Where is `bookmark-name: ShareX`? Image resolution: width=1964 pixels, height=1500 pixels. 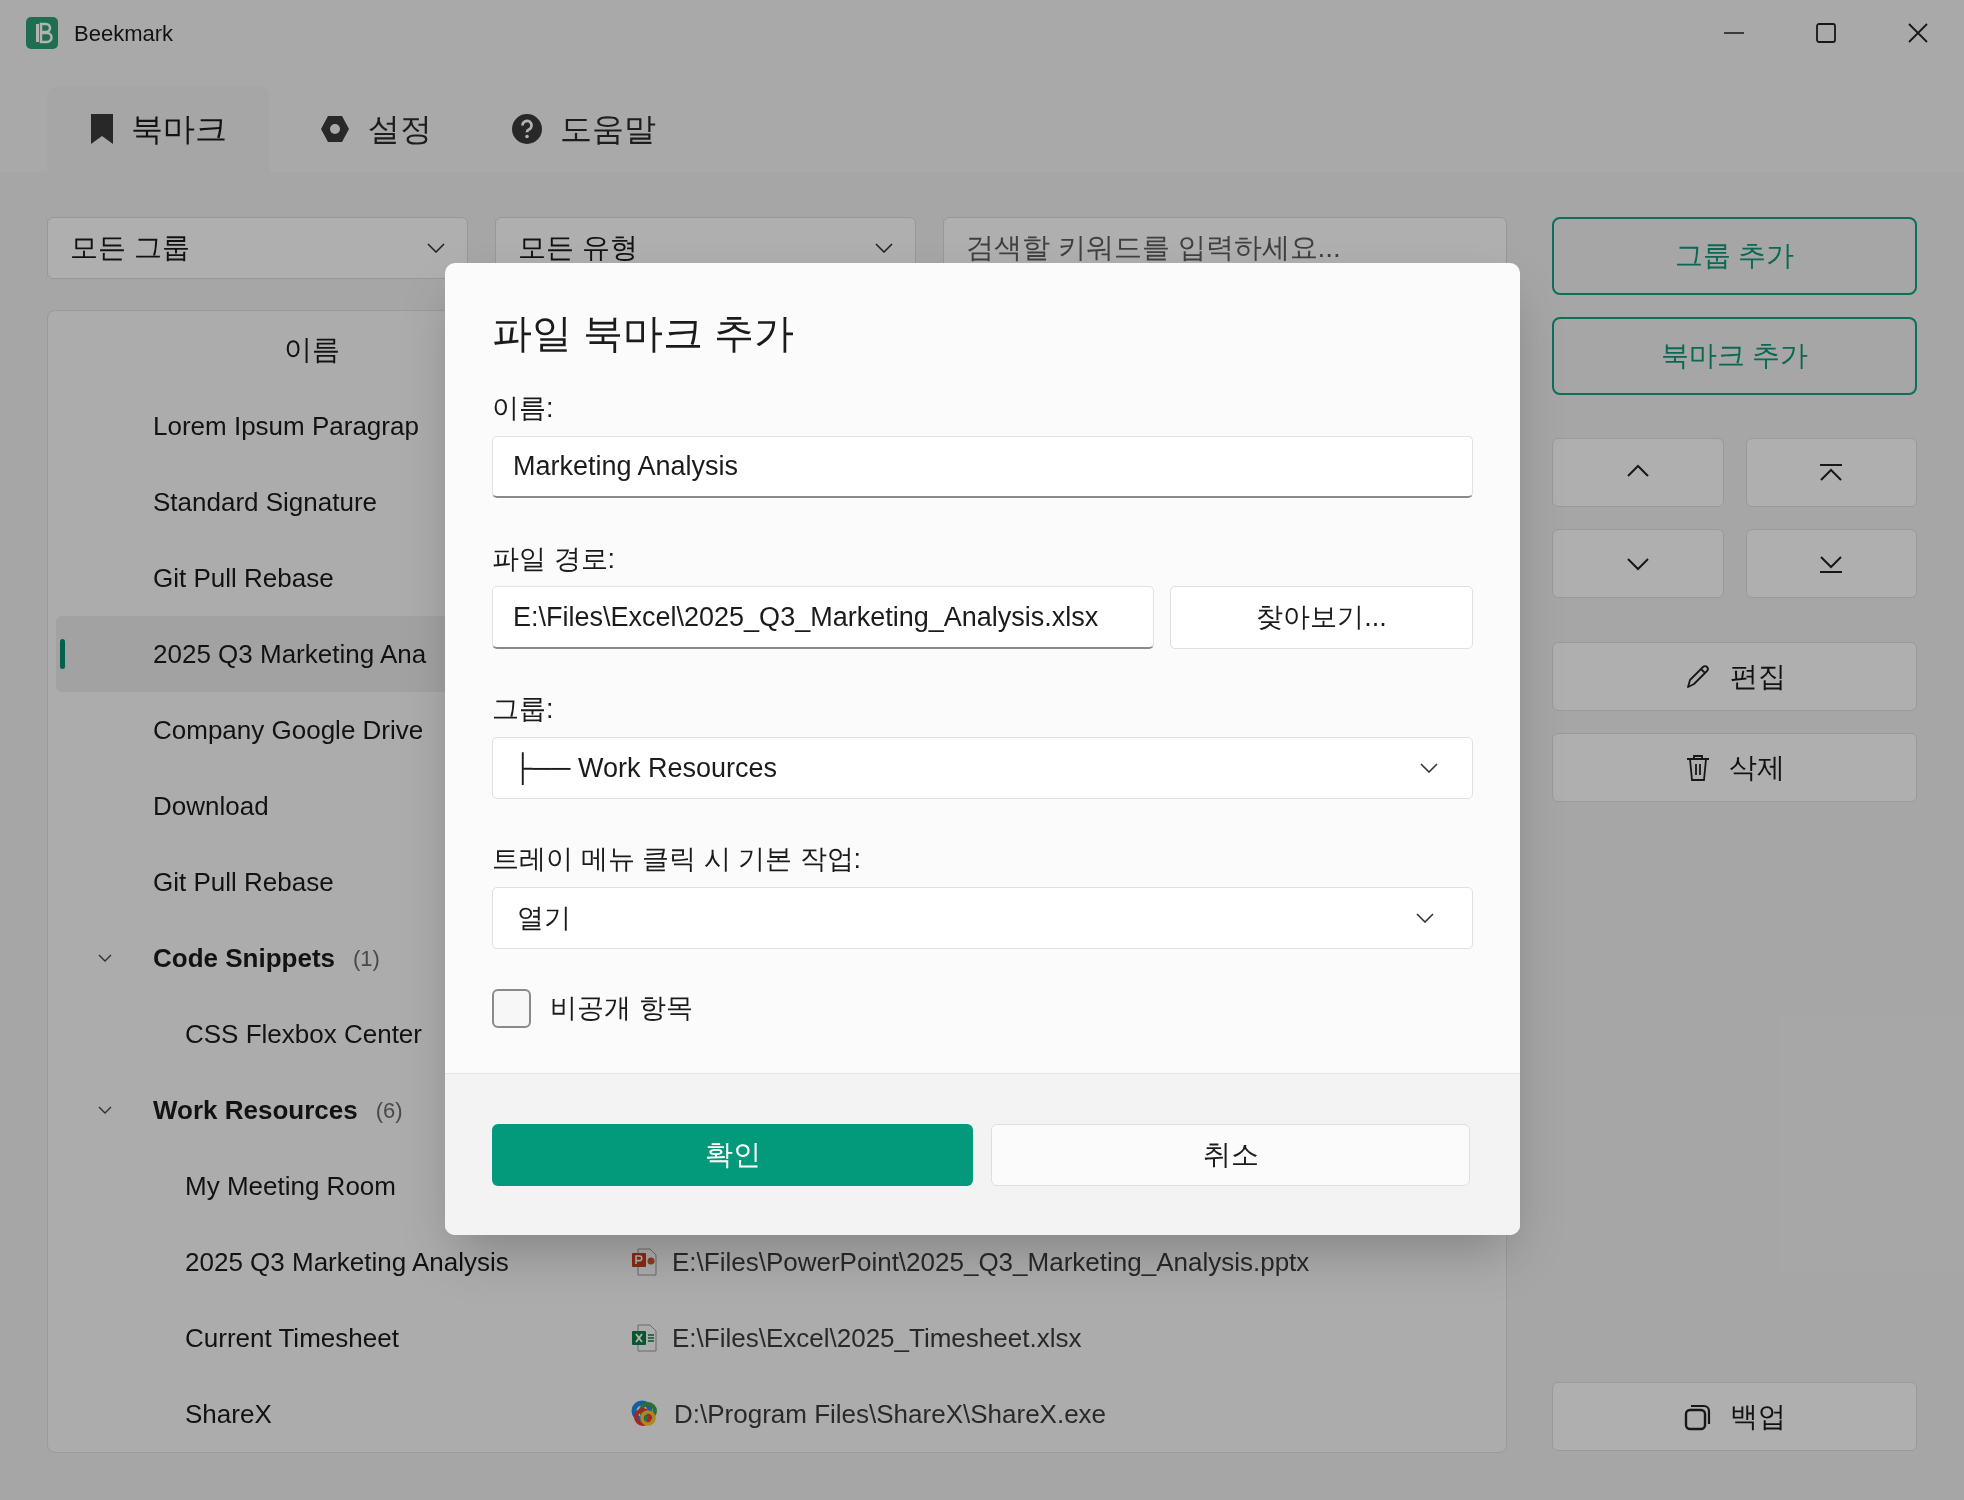 bookmark-name: ShareX is located at coordinates (228, 1414).